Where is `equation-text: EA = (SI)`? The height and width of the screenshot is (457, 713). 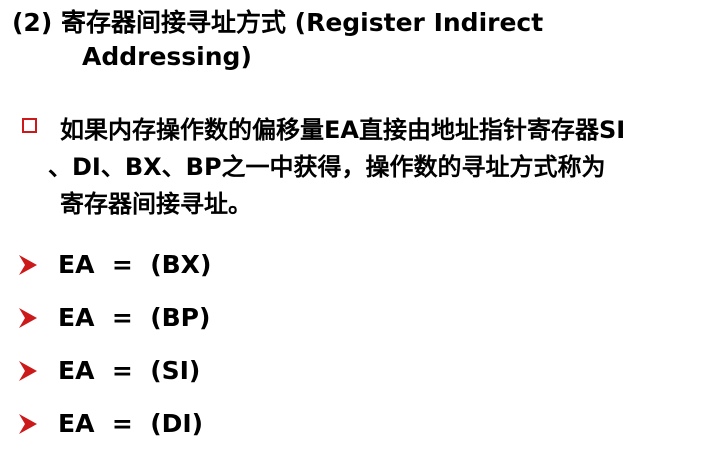 equation-text: EA = (SI) is located at coordinates (129, 370).